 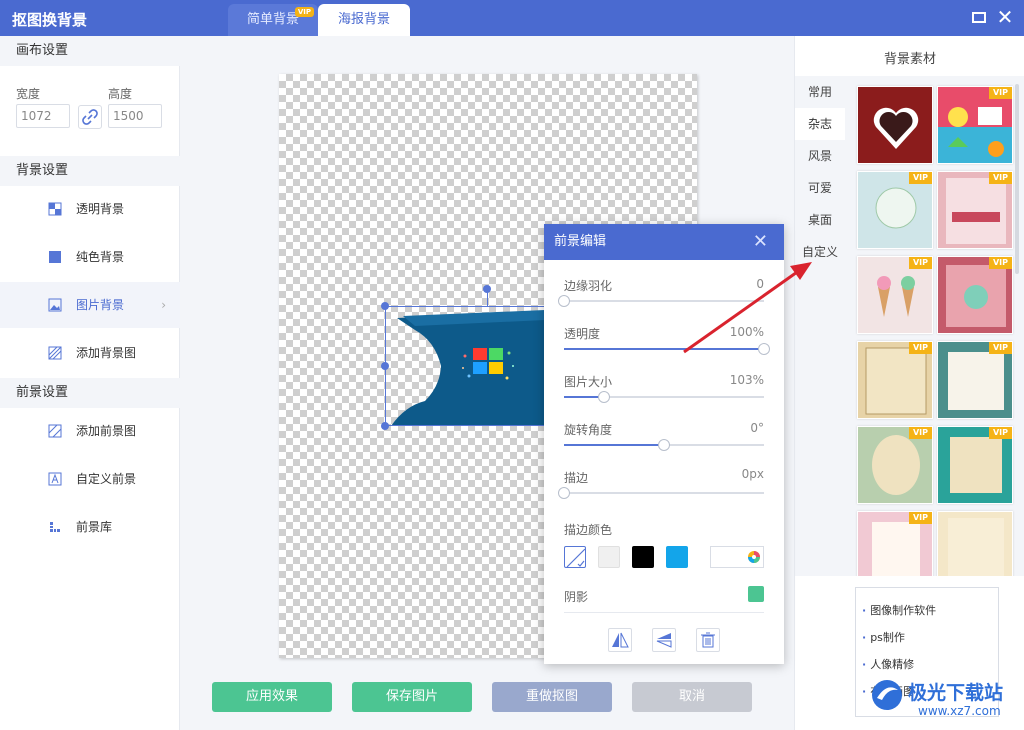 What do you see at coordinates (55, 431) in the screenshot?
I see `add-foreground-icon` at bounding box center [55, 431].